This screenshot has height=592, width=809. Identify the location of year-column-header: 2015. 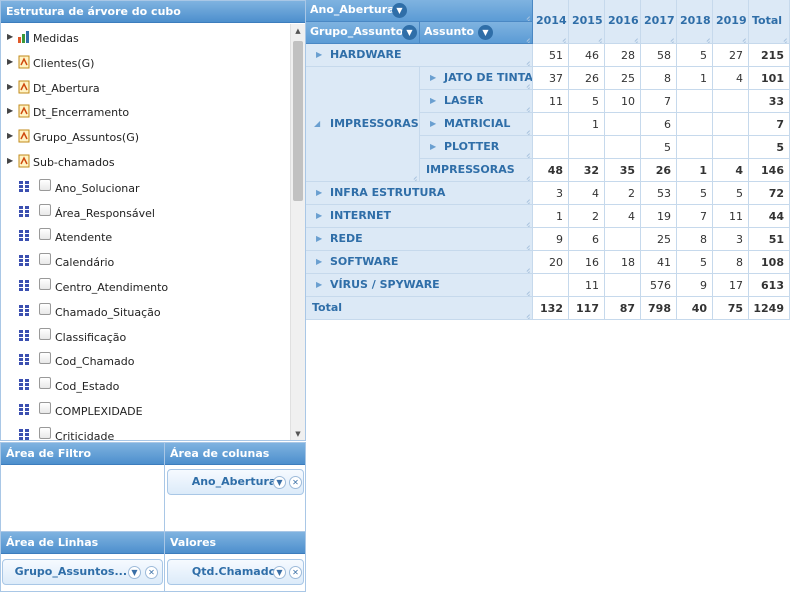
(587, 22).